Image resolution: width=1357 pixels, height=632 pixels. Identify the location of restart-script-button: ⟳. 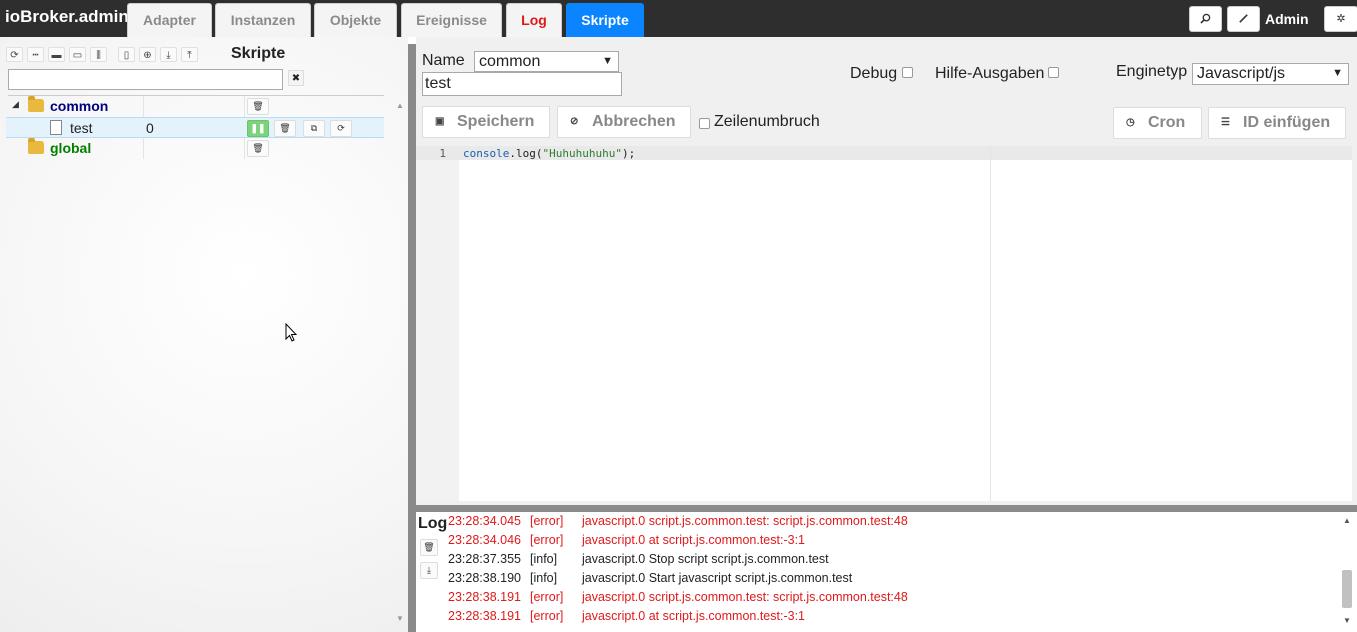
(341, 128).